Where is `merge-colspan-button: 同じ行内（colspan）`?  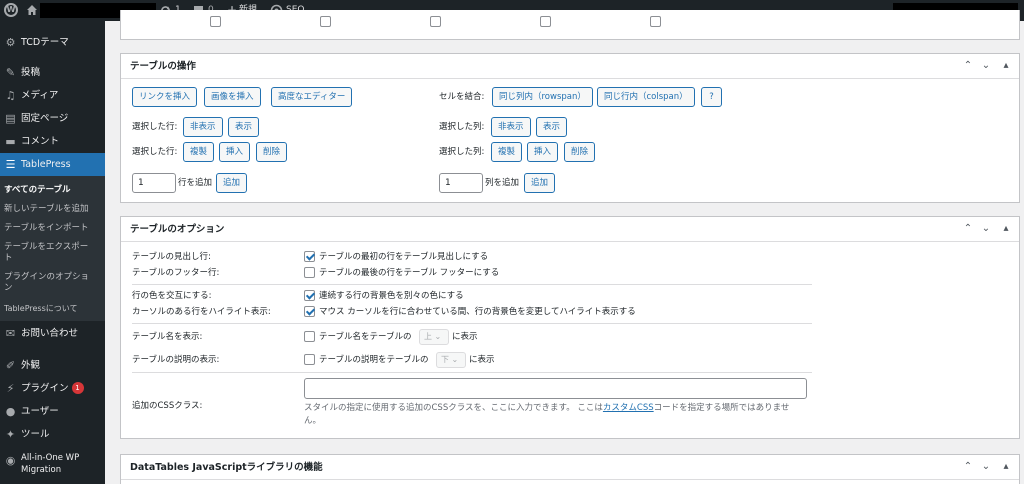 merge-colspan-button: 同じ行内（colspan） is located at coordinates (646, 97).